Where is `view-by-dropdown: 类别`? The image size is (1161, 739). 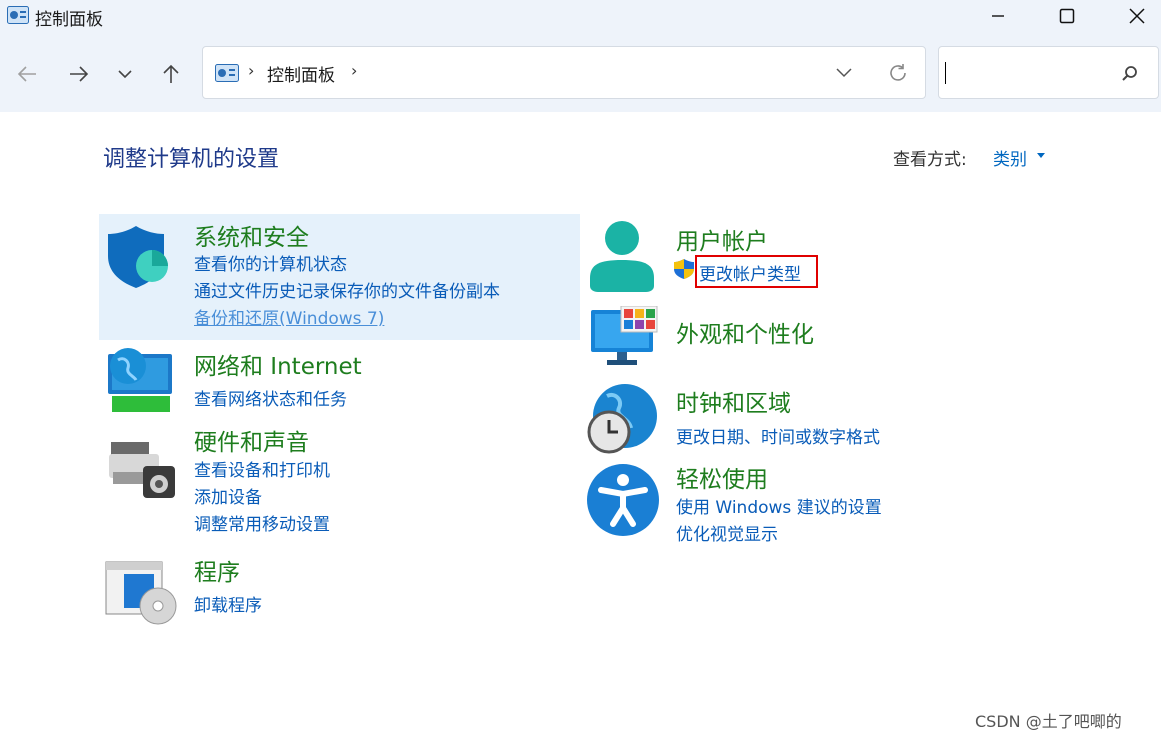 view-by-dropdown: 类别 is located at coordinates (1010, 157).